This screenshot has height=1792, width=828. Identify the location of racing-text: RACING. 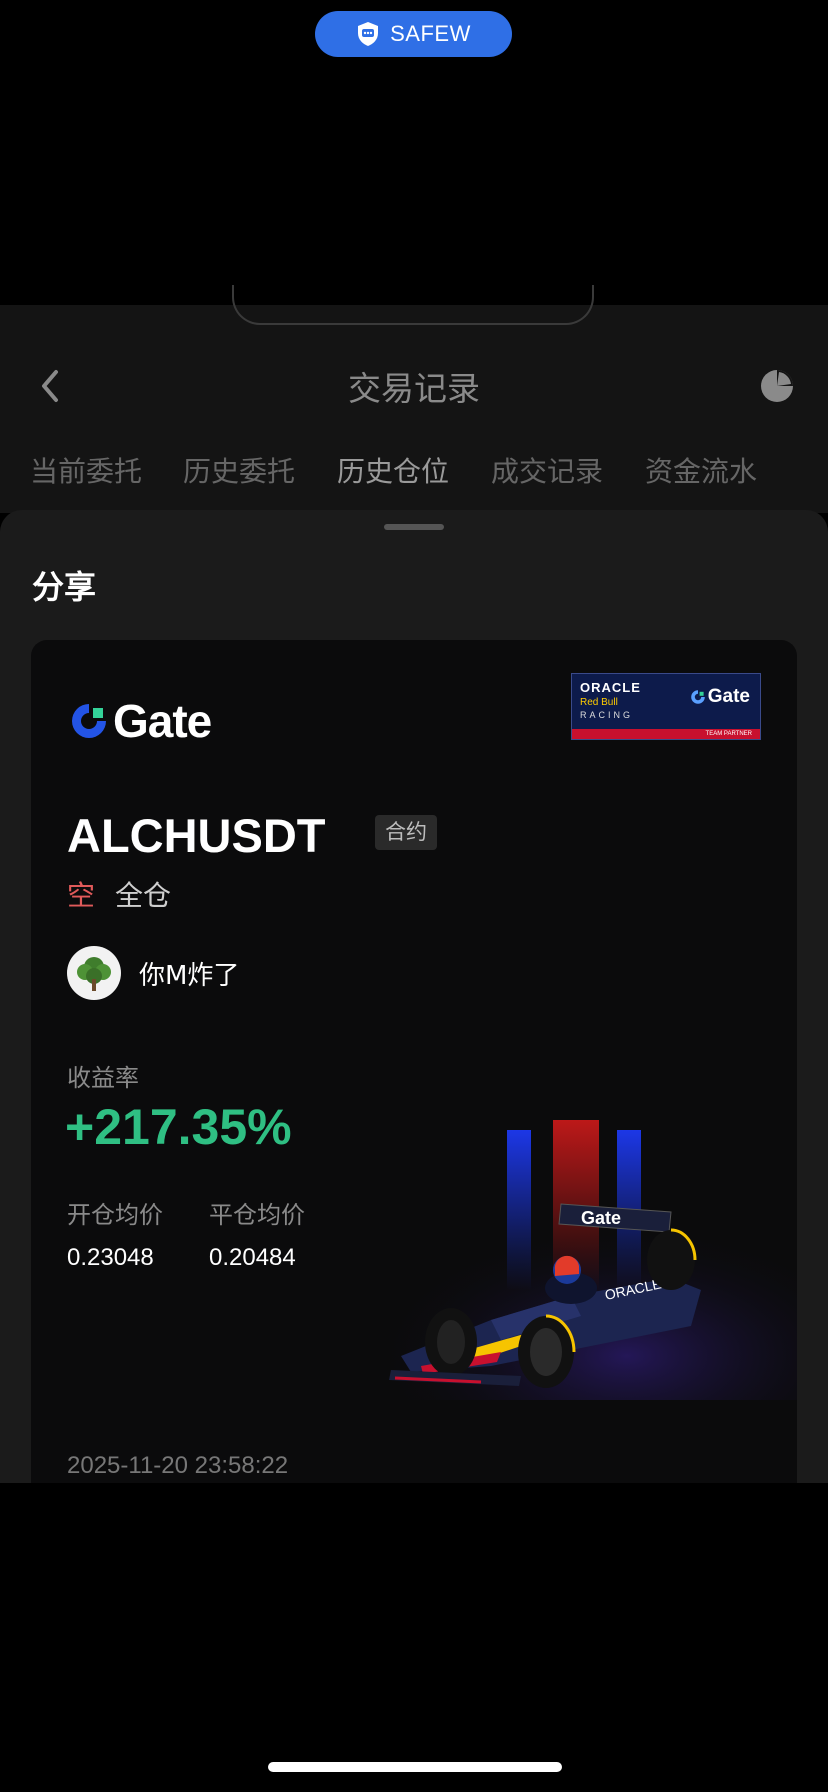
(607, 715).